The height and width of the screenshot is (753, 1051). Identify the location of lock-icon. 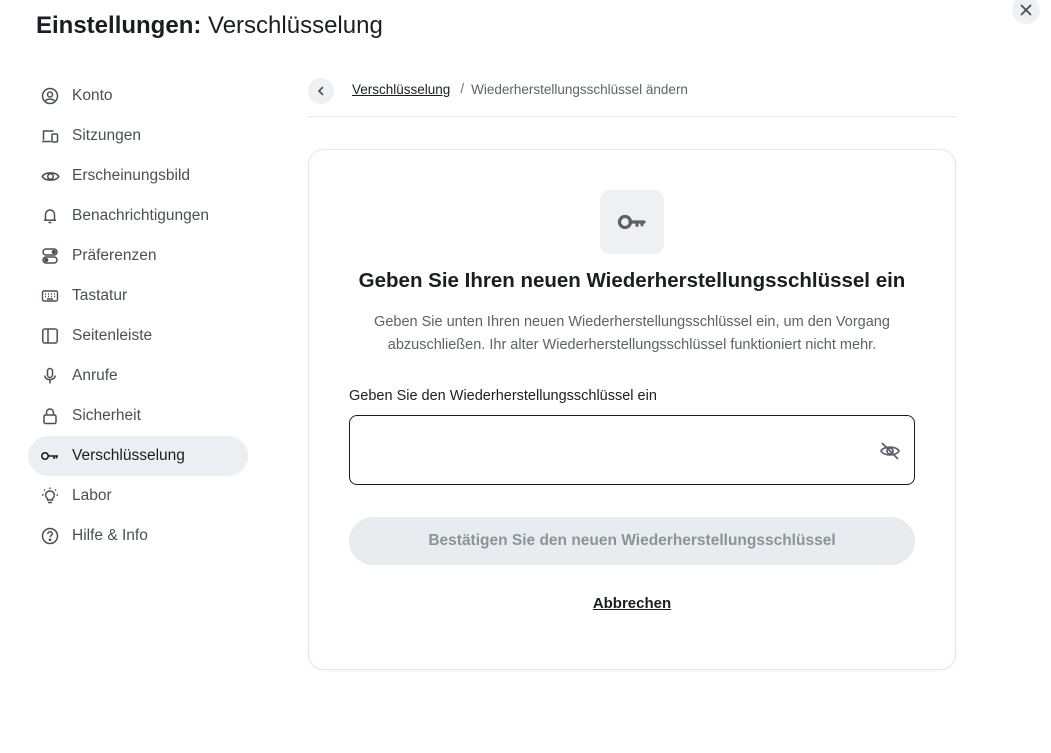
(50, 416).